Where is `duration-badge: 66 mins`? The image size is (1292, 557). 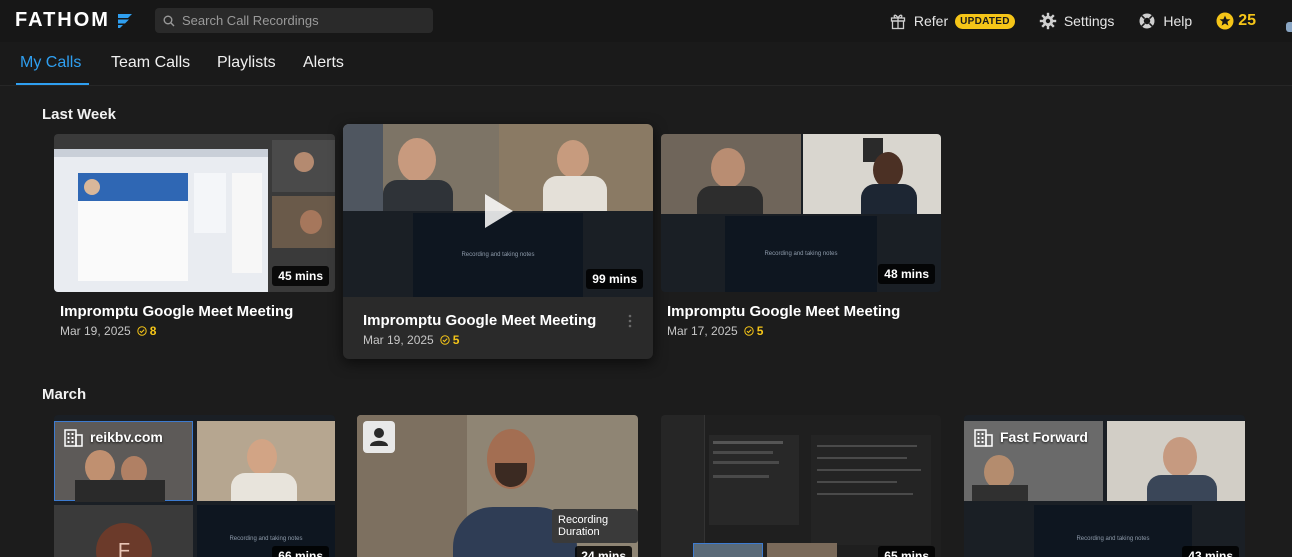
duration-badge: 66 mins is located at coordinates (300, 551).